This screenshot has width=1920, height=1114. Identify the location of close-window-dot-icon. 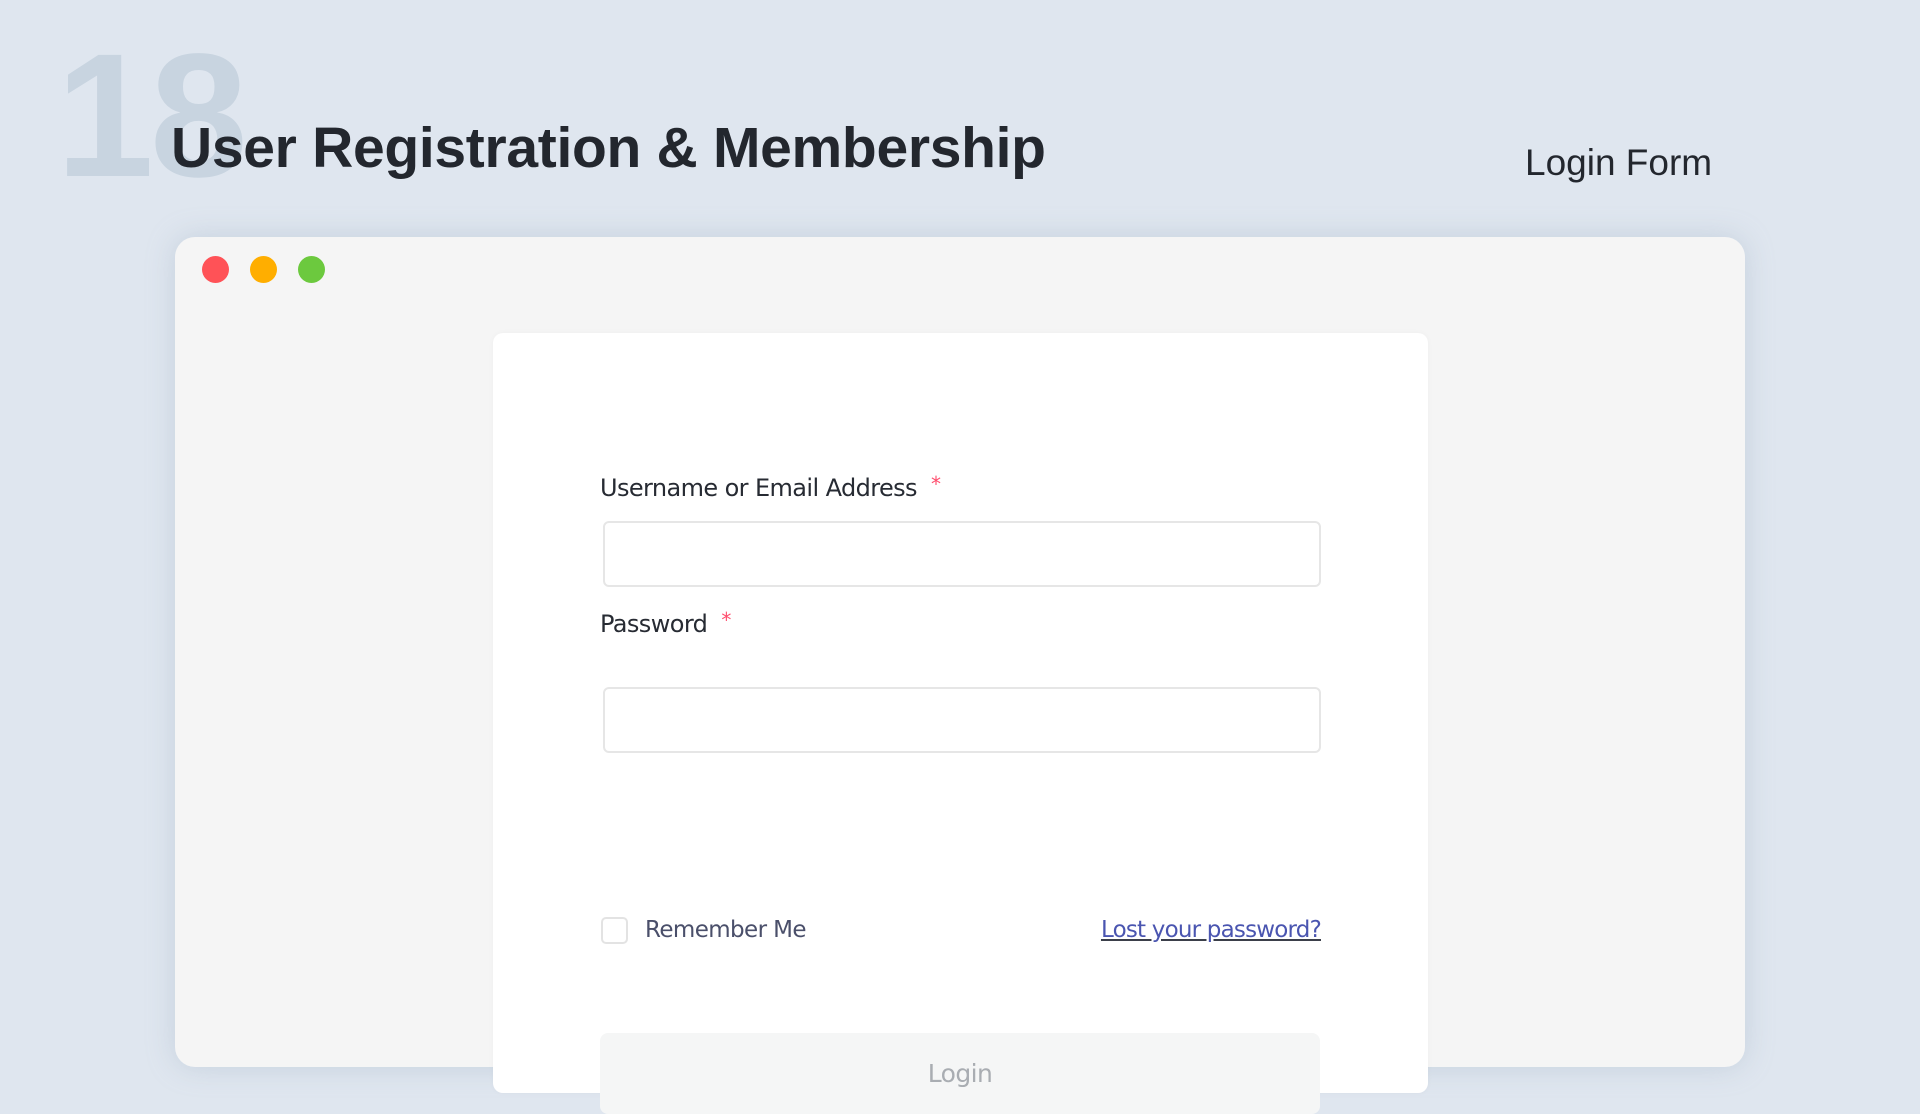
(215, 269).